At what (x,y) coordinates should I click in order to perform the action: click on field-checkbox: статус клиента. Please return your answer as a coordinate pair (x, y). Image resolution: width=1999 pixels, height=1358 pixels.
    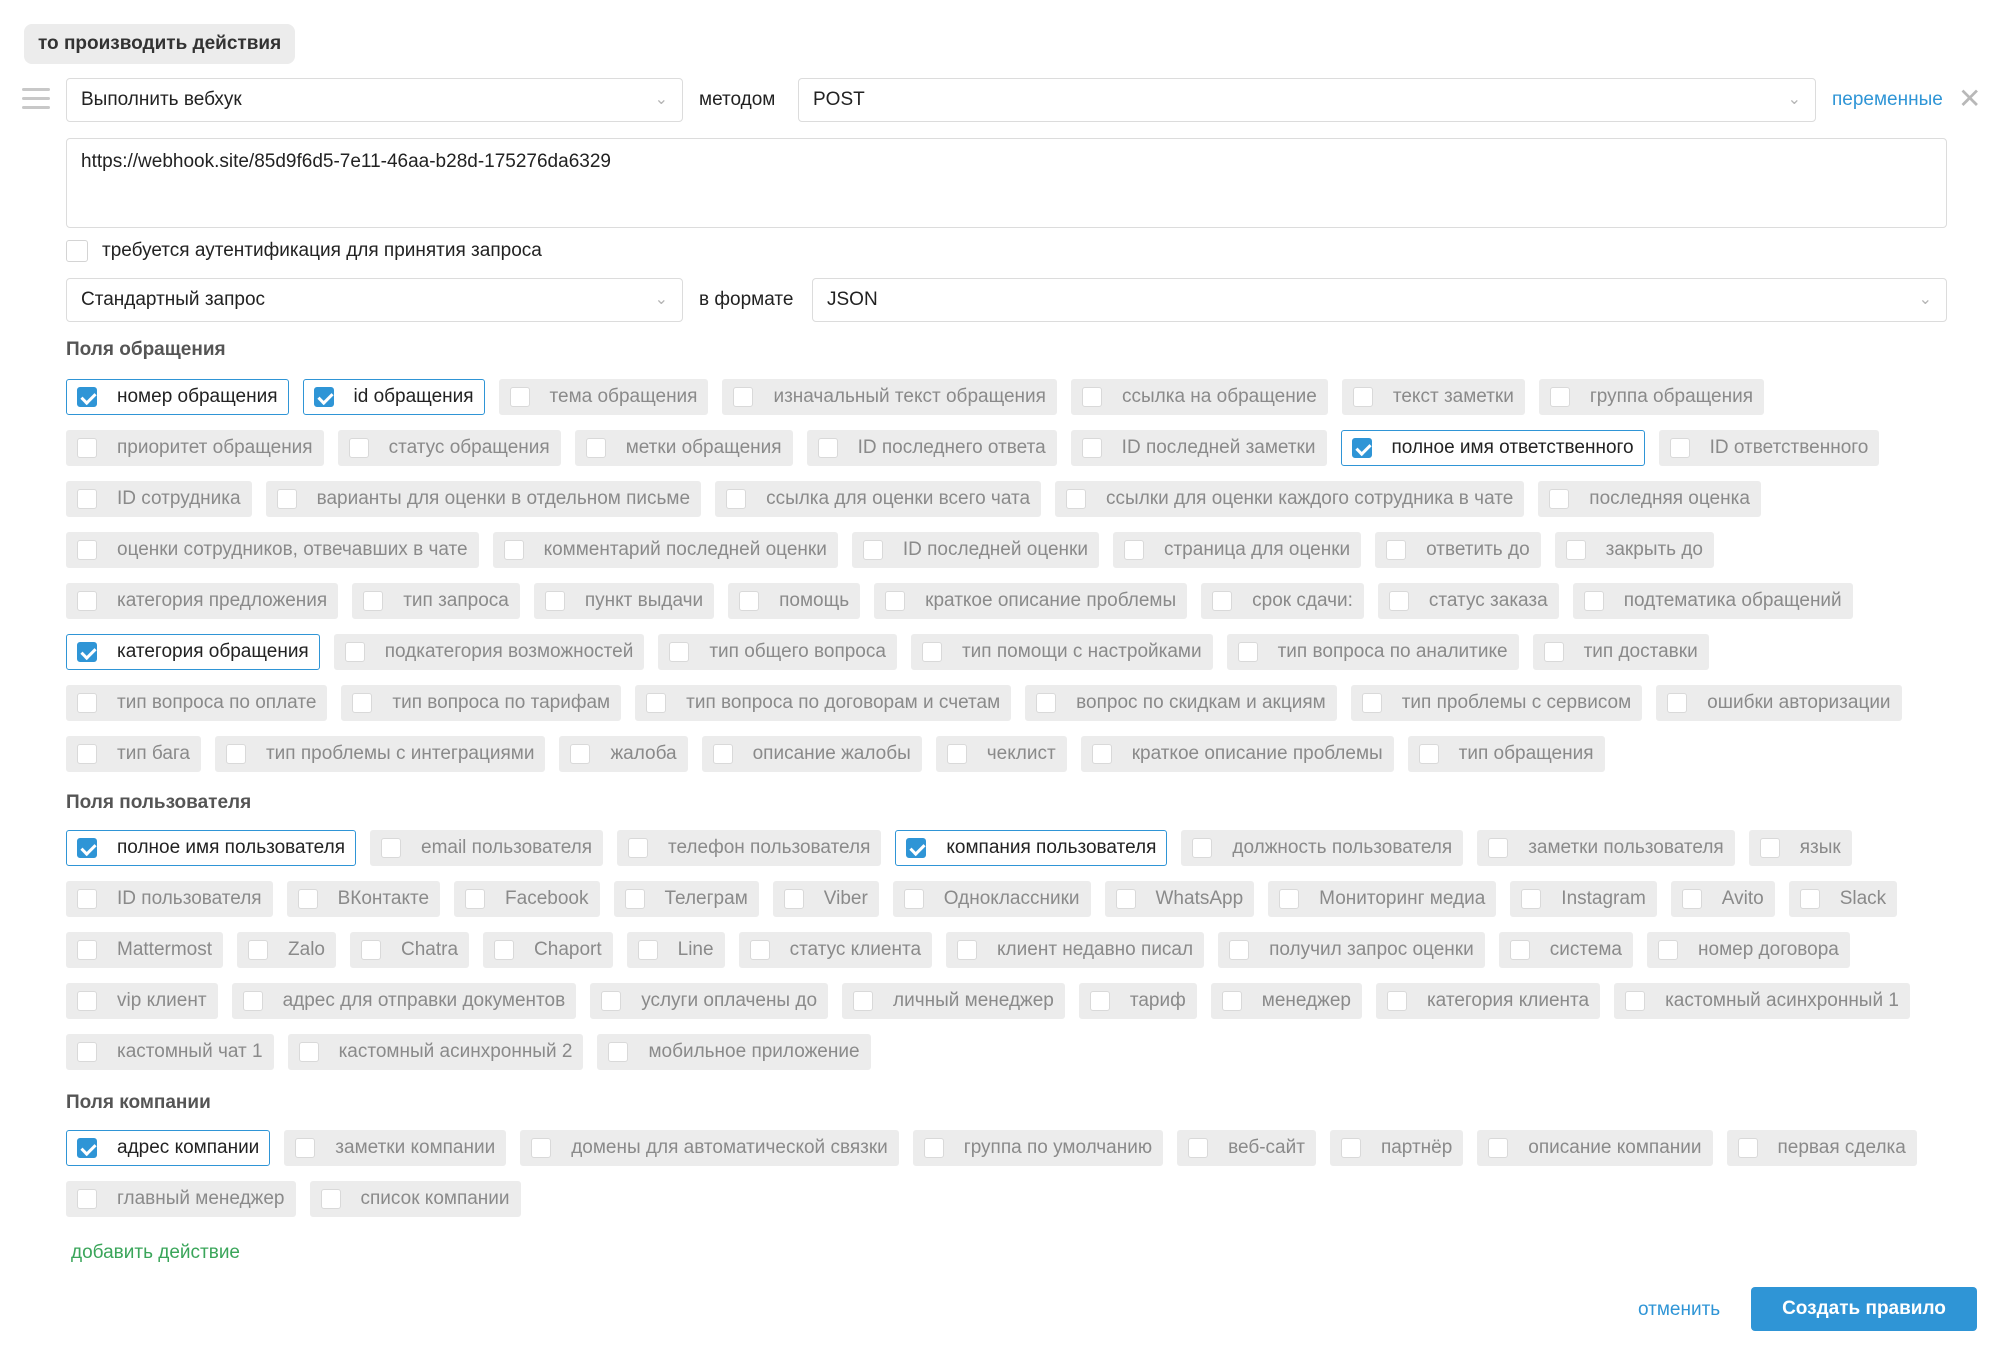
    Looking at the image, I should click on (835, 950).